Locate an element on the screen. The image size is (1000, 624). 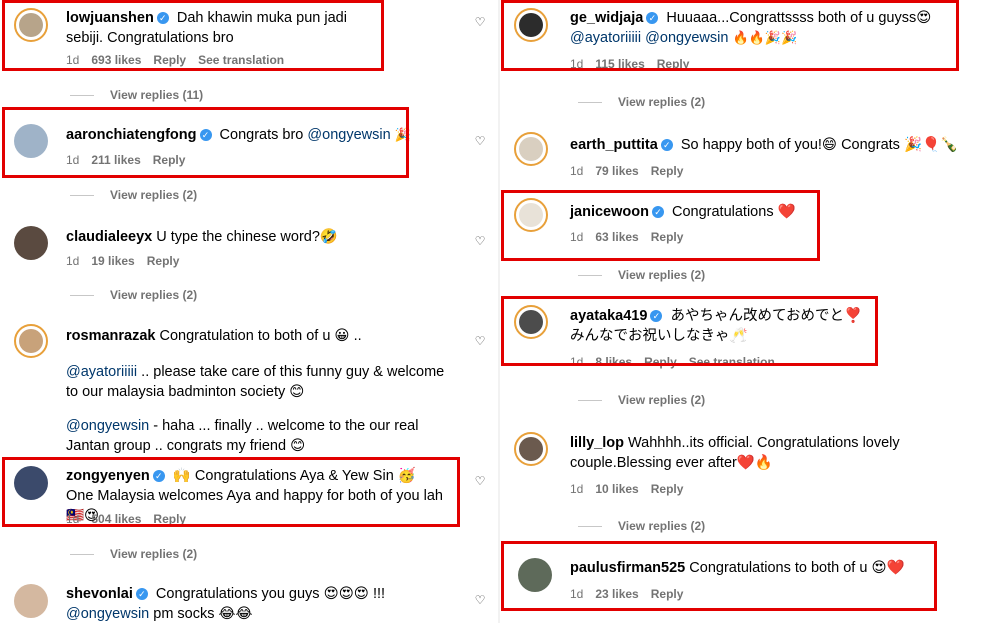
view-replies-button: View replies (11) is located at coordinates (136, 95).